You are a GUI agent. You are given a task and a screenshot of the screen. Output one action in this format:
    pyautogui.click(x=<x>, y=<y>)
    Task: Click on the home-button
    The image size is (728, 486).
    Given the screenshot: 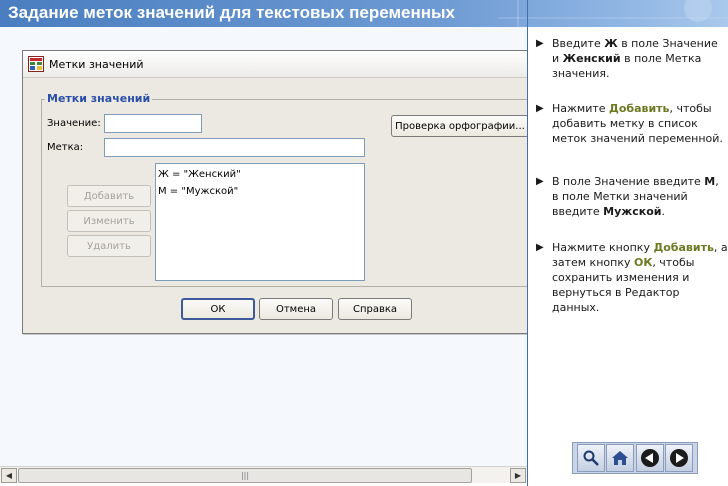 What is the action you would take?
    pyautogui.click(x=620, y=458)
    